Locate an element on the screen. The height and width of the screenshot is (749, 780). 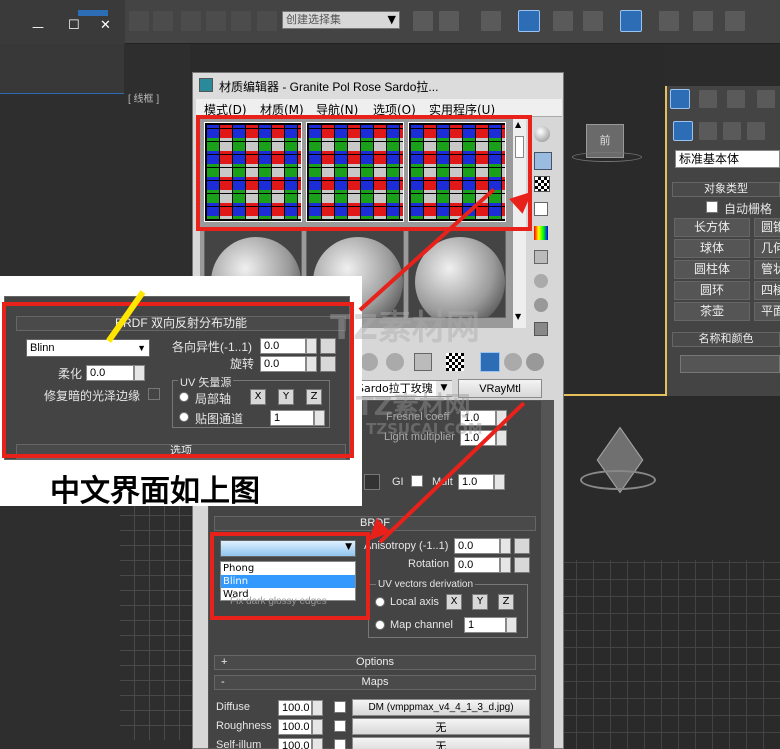
go-sibling-icon is located at coordinates (535, 362).